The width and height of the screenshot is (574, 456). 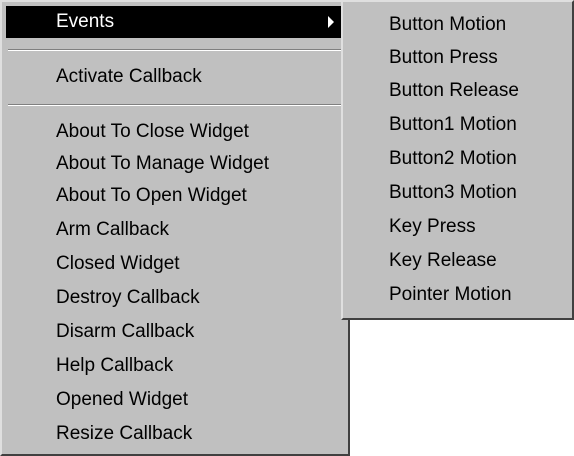 I want to click on menu-item-label: About To Close Widget, so click(x=152, y=131).